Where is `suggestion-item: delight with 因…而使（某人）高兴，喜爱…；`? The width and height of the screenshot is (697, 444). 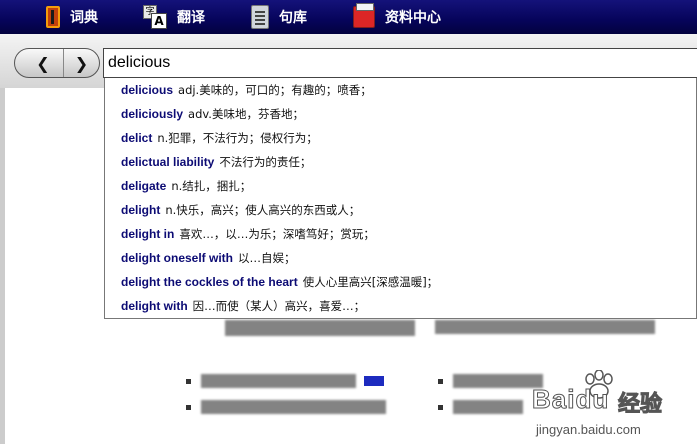 suggestion-item: delight with 因…而使（某人）高兴，喜爱…； is located at coordinates (400, 306).